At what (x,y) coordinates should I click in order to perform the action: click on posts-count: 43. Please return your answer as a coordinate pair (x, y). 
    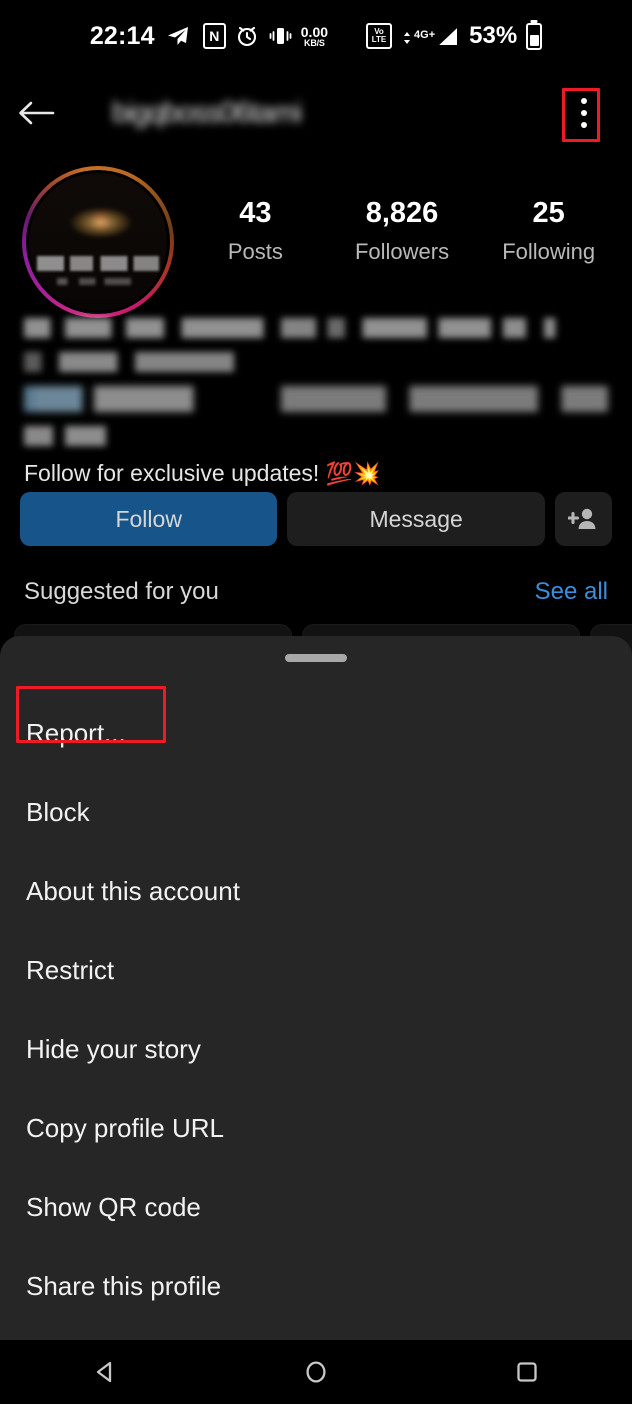
    Looking at the image, I should click on (255, 213).